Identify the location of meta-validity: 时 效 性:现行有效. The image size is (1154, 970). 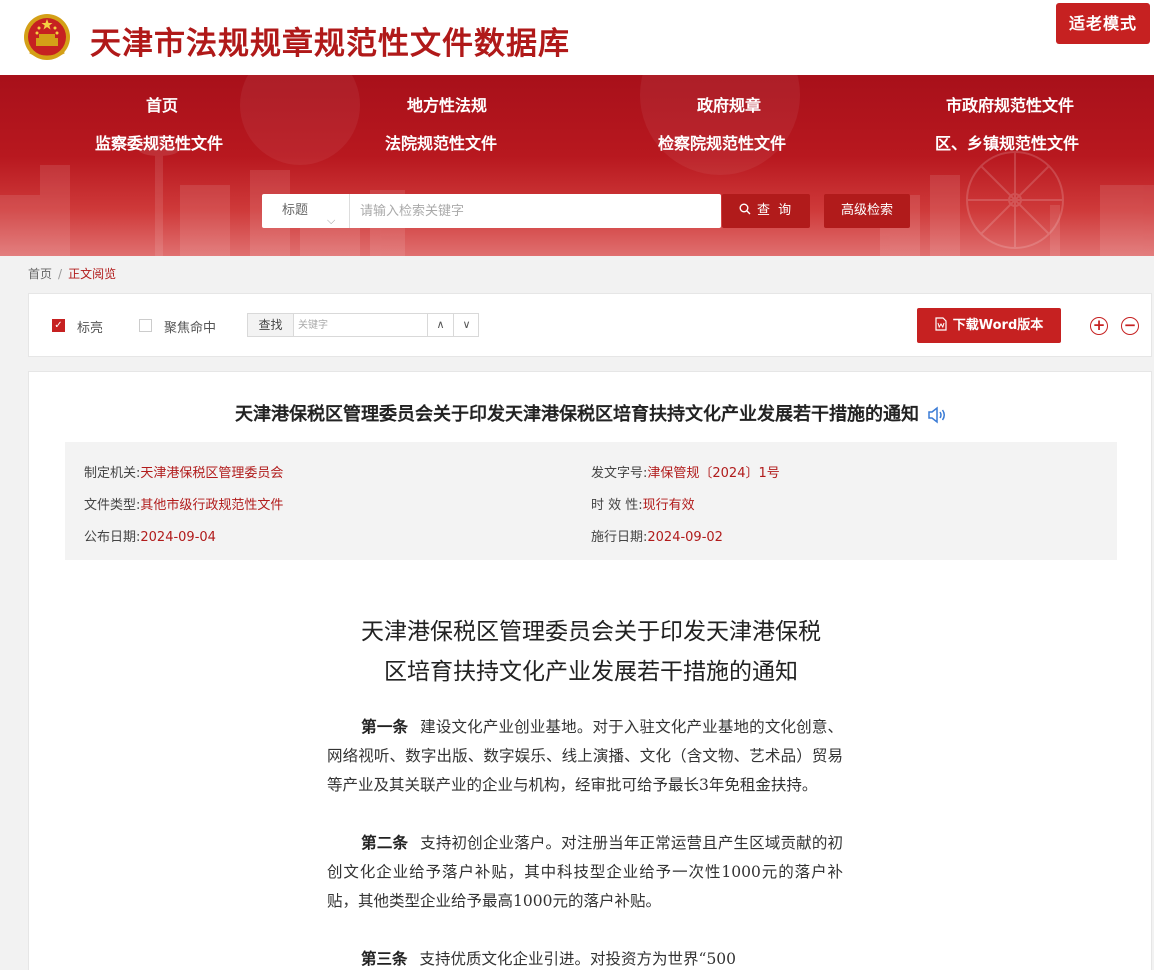
(643, 503).